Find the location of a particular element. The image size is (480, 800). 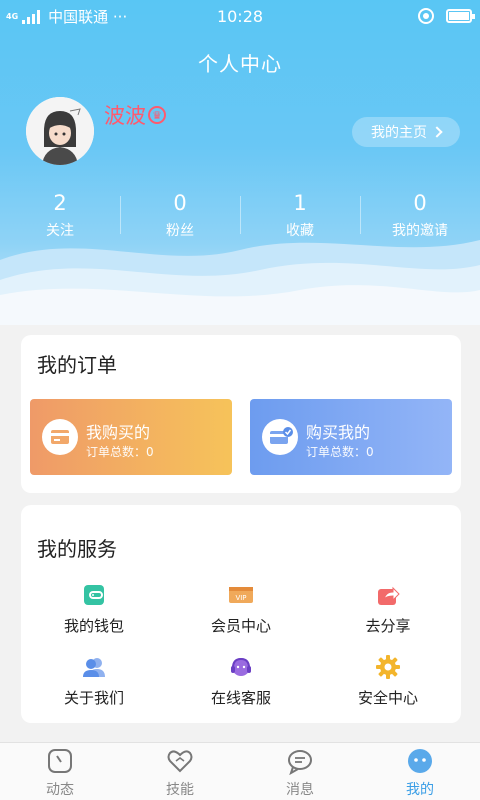

service-label: 我的钱包 is located at coordinates (93, 626).